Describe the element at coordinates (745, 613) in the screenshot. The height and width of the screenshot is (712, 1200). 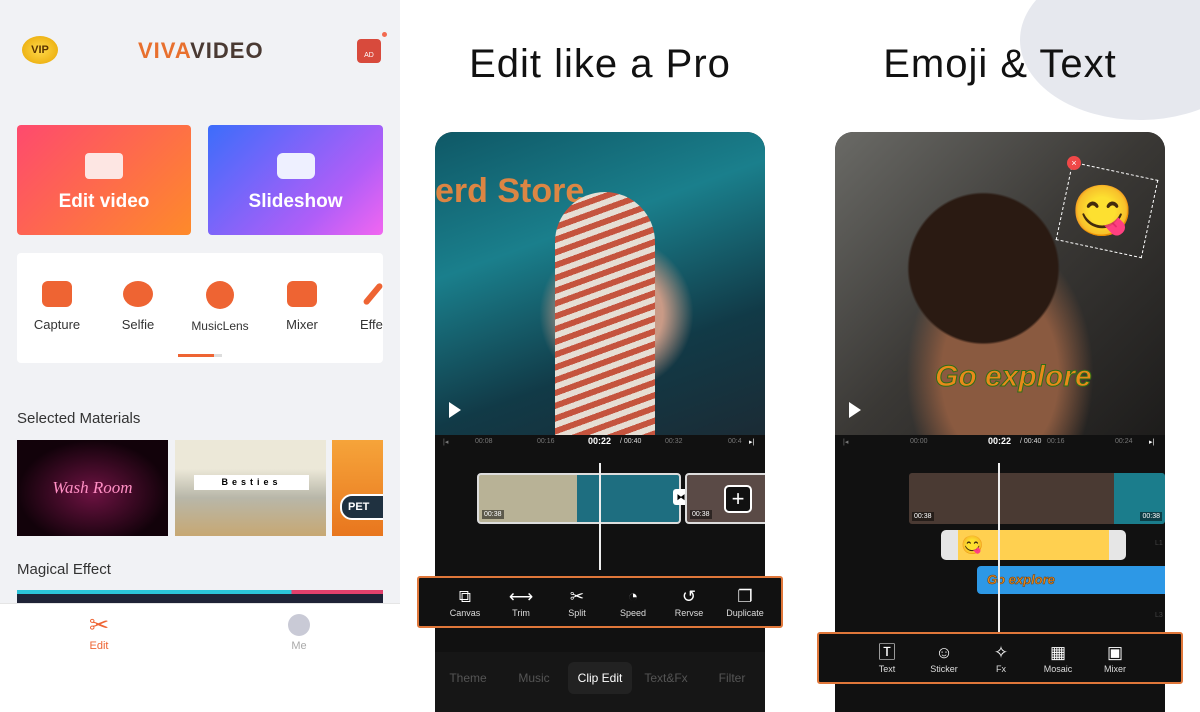
I see `label: Duplicate` at that location.